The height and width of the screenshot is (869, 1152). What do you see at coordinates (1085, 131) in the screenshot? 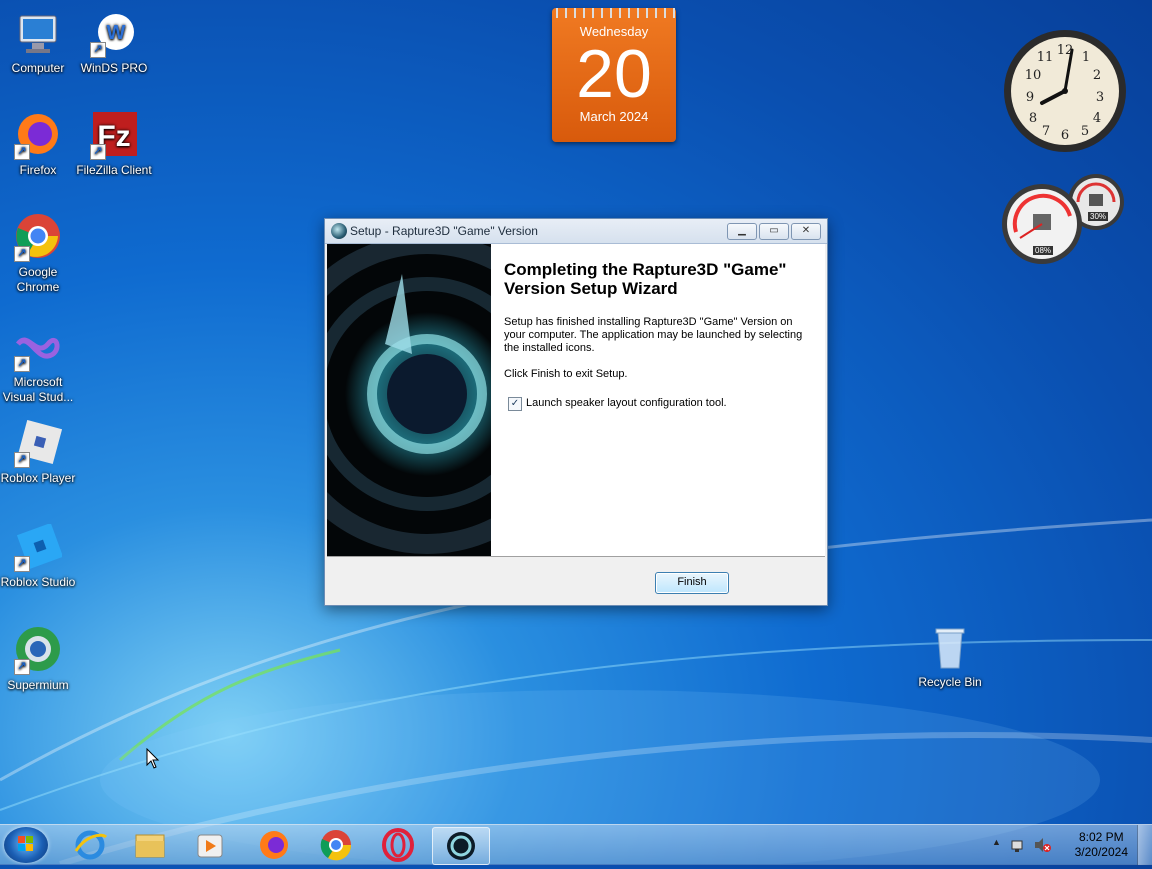
I see `svg-text: 5` at bounding box center [1085, 131].